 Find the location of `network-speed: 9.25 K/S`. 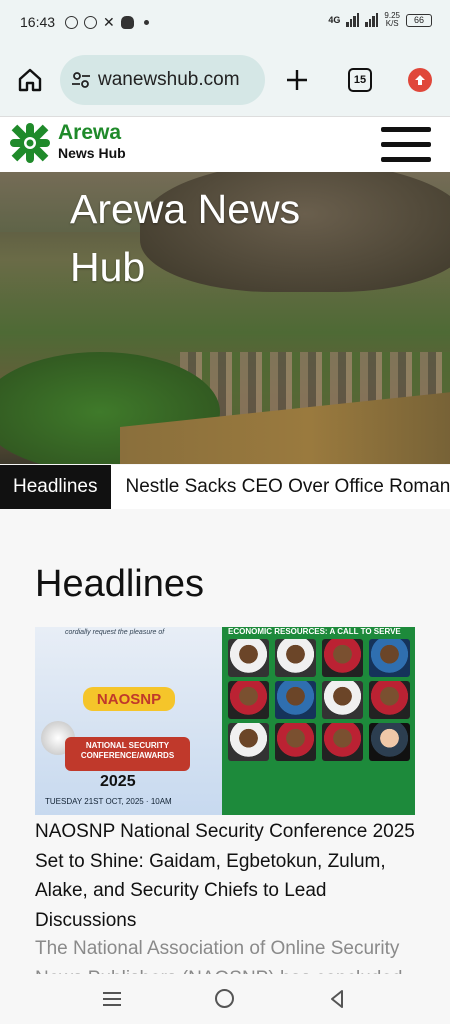

network-speed: 9.25 K/S is located at coordinates (392, 20).